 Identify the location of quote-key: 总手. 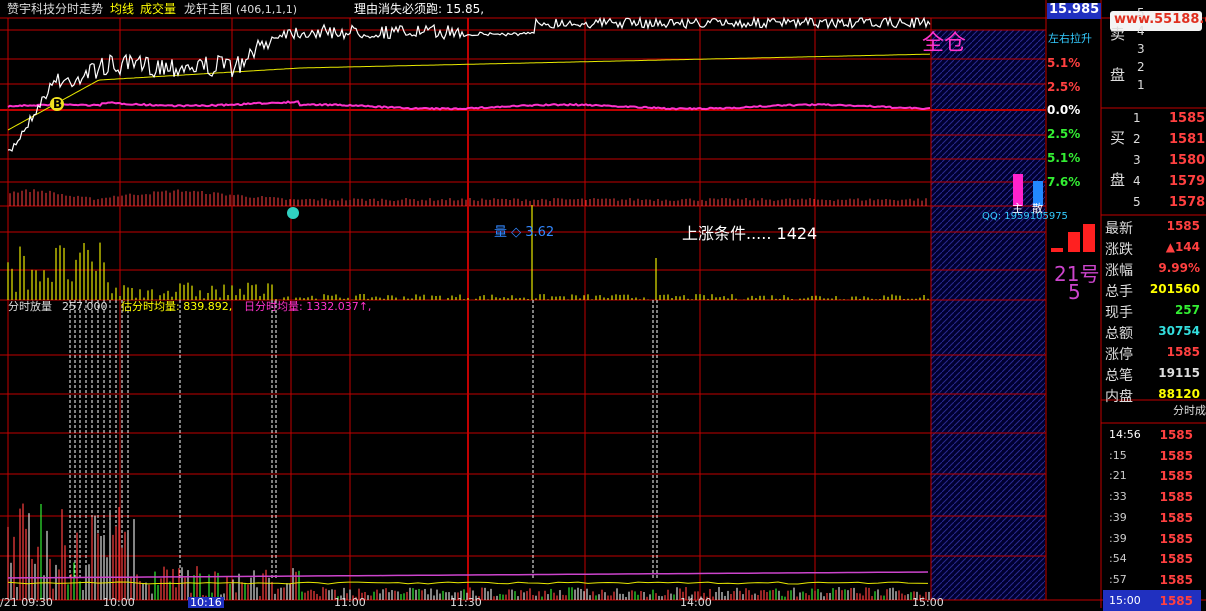
(1119, 292).